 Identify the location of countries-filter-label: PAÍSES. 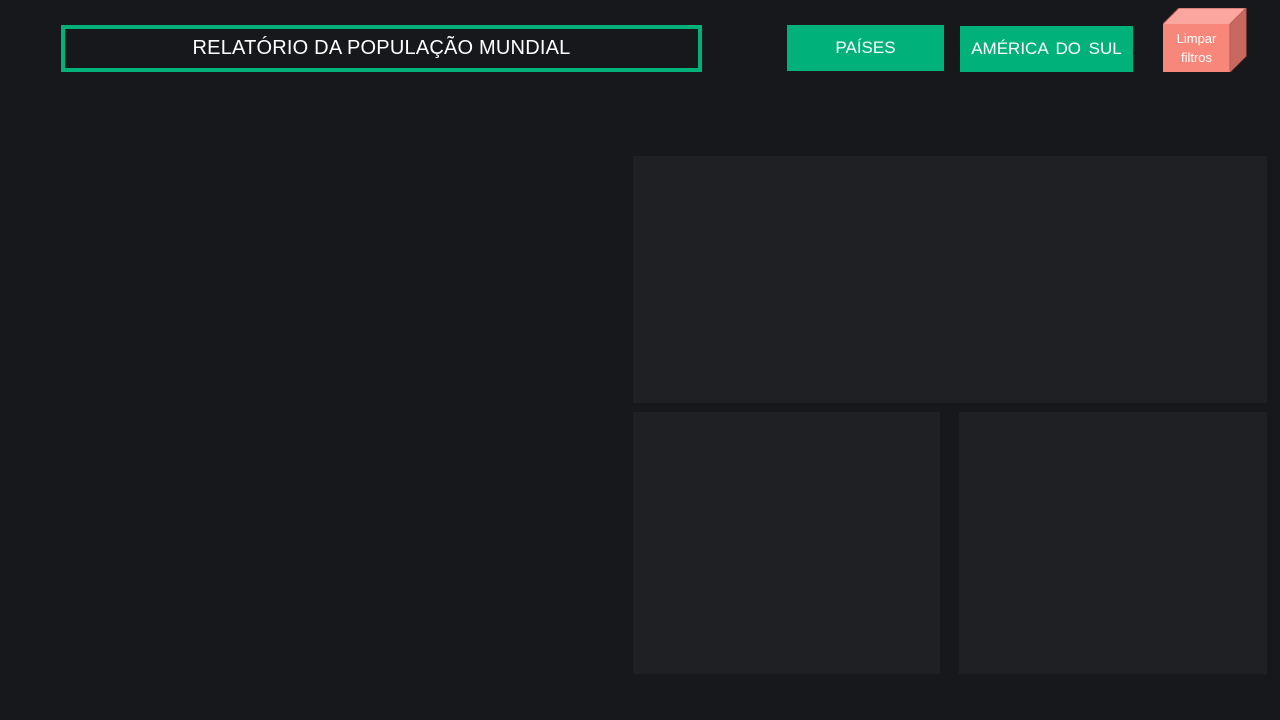
(865, 47).